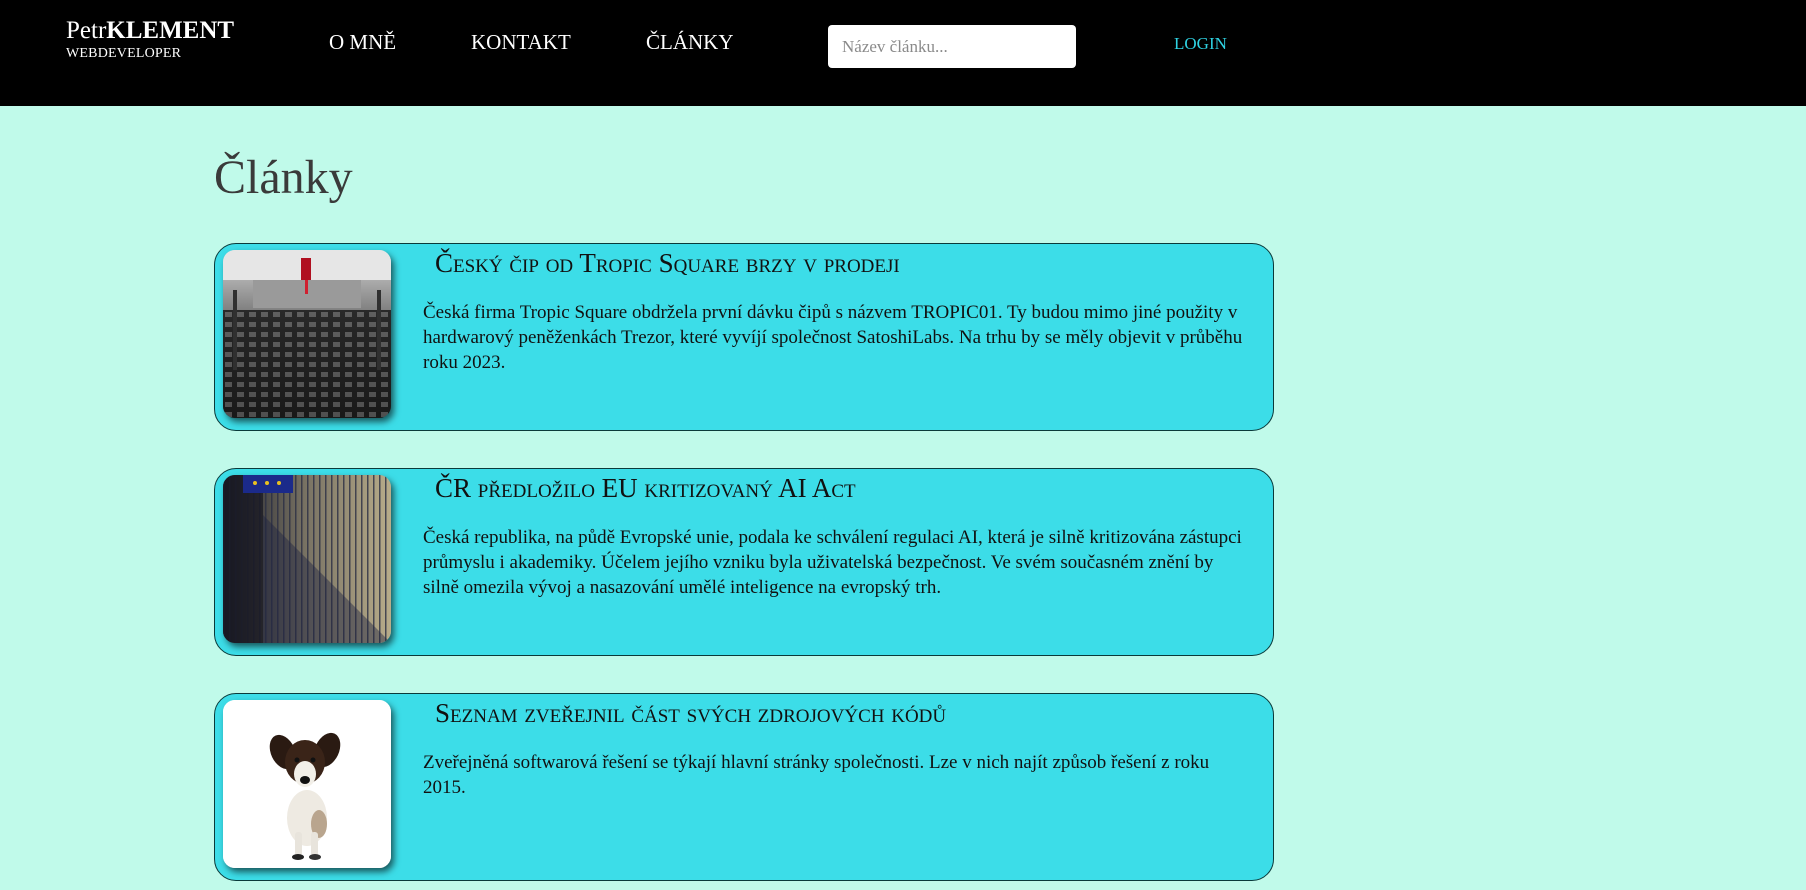 The image size is (1806, 890). Describe the element at coordinates (86, 30) in the screenshot. I see `brand-first-name: Petr` at that location.